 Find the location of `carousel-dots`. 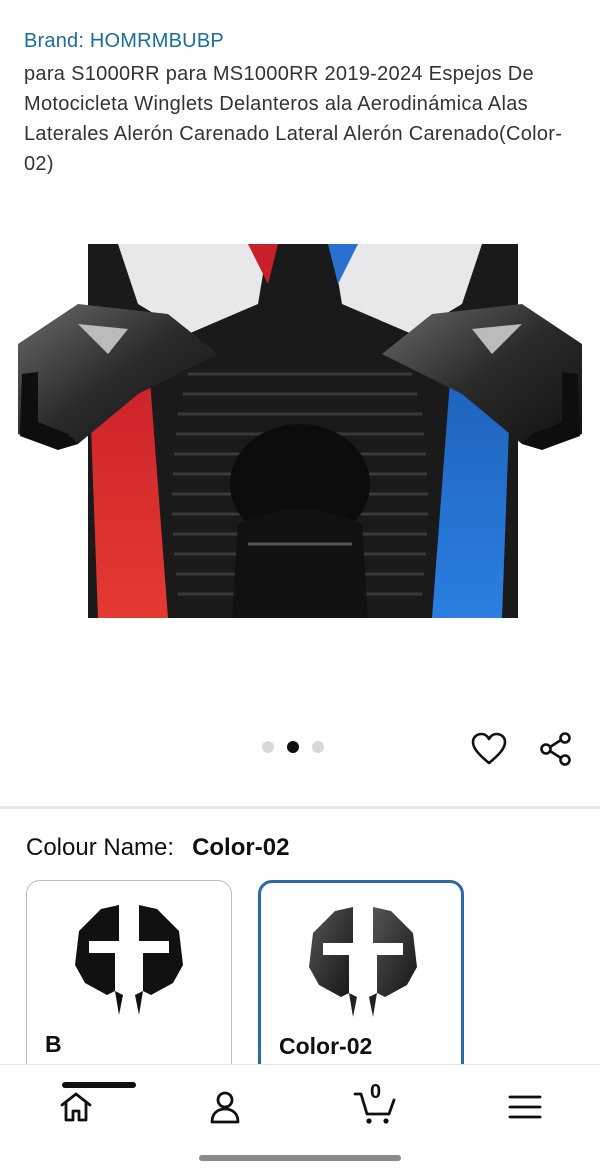

carousel-dots is located at coordinates (293, 747).